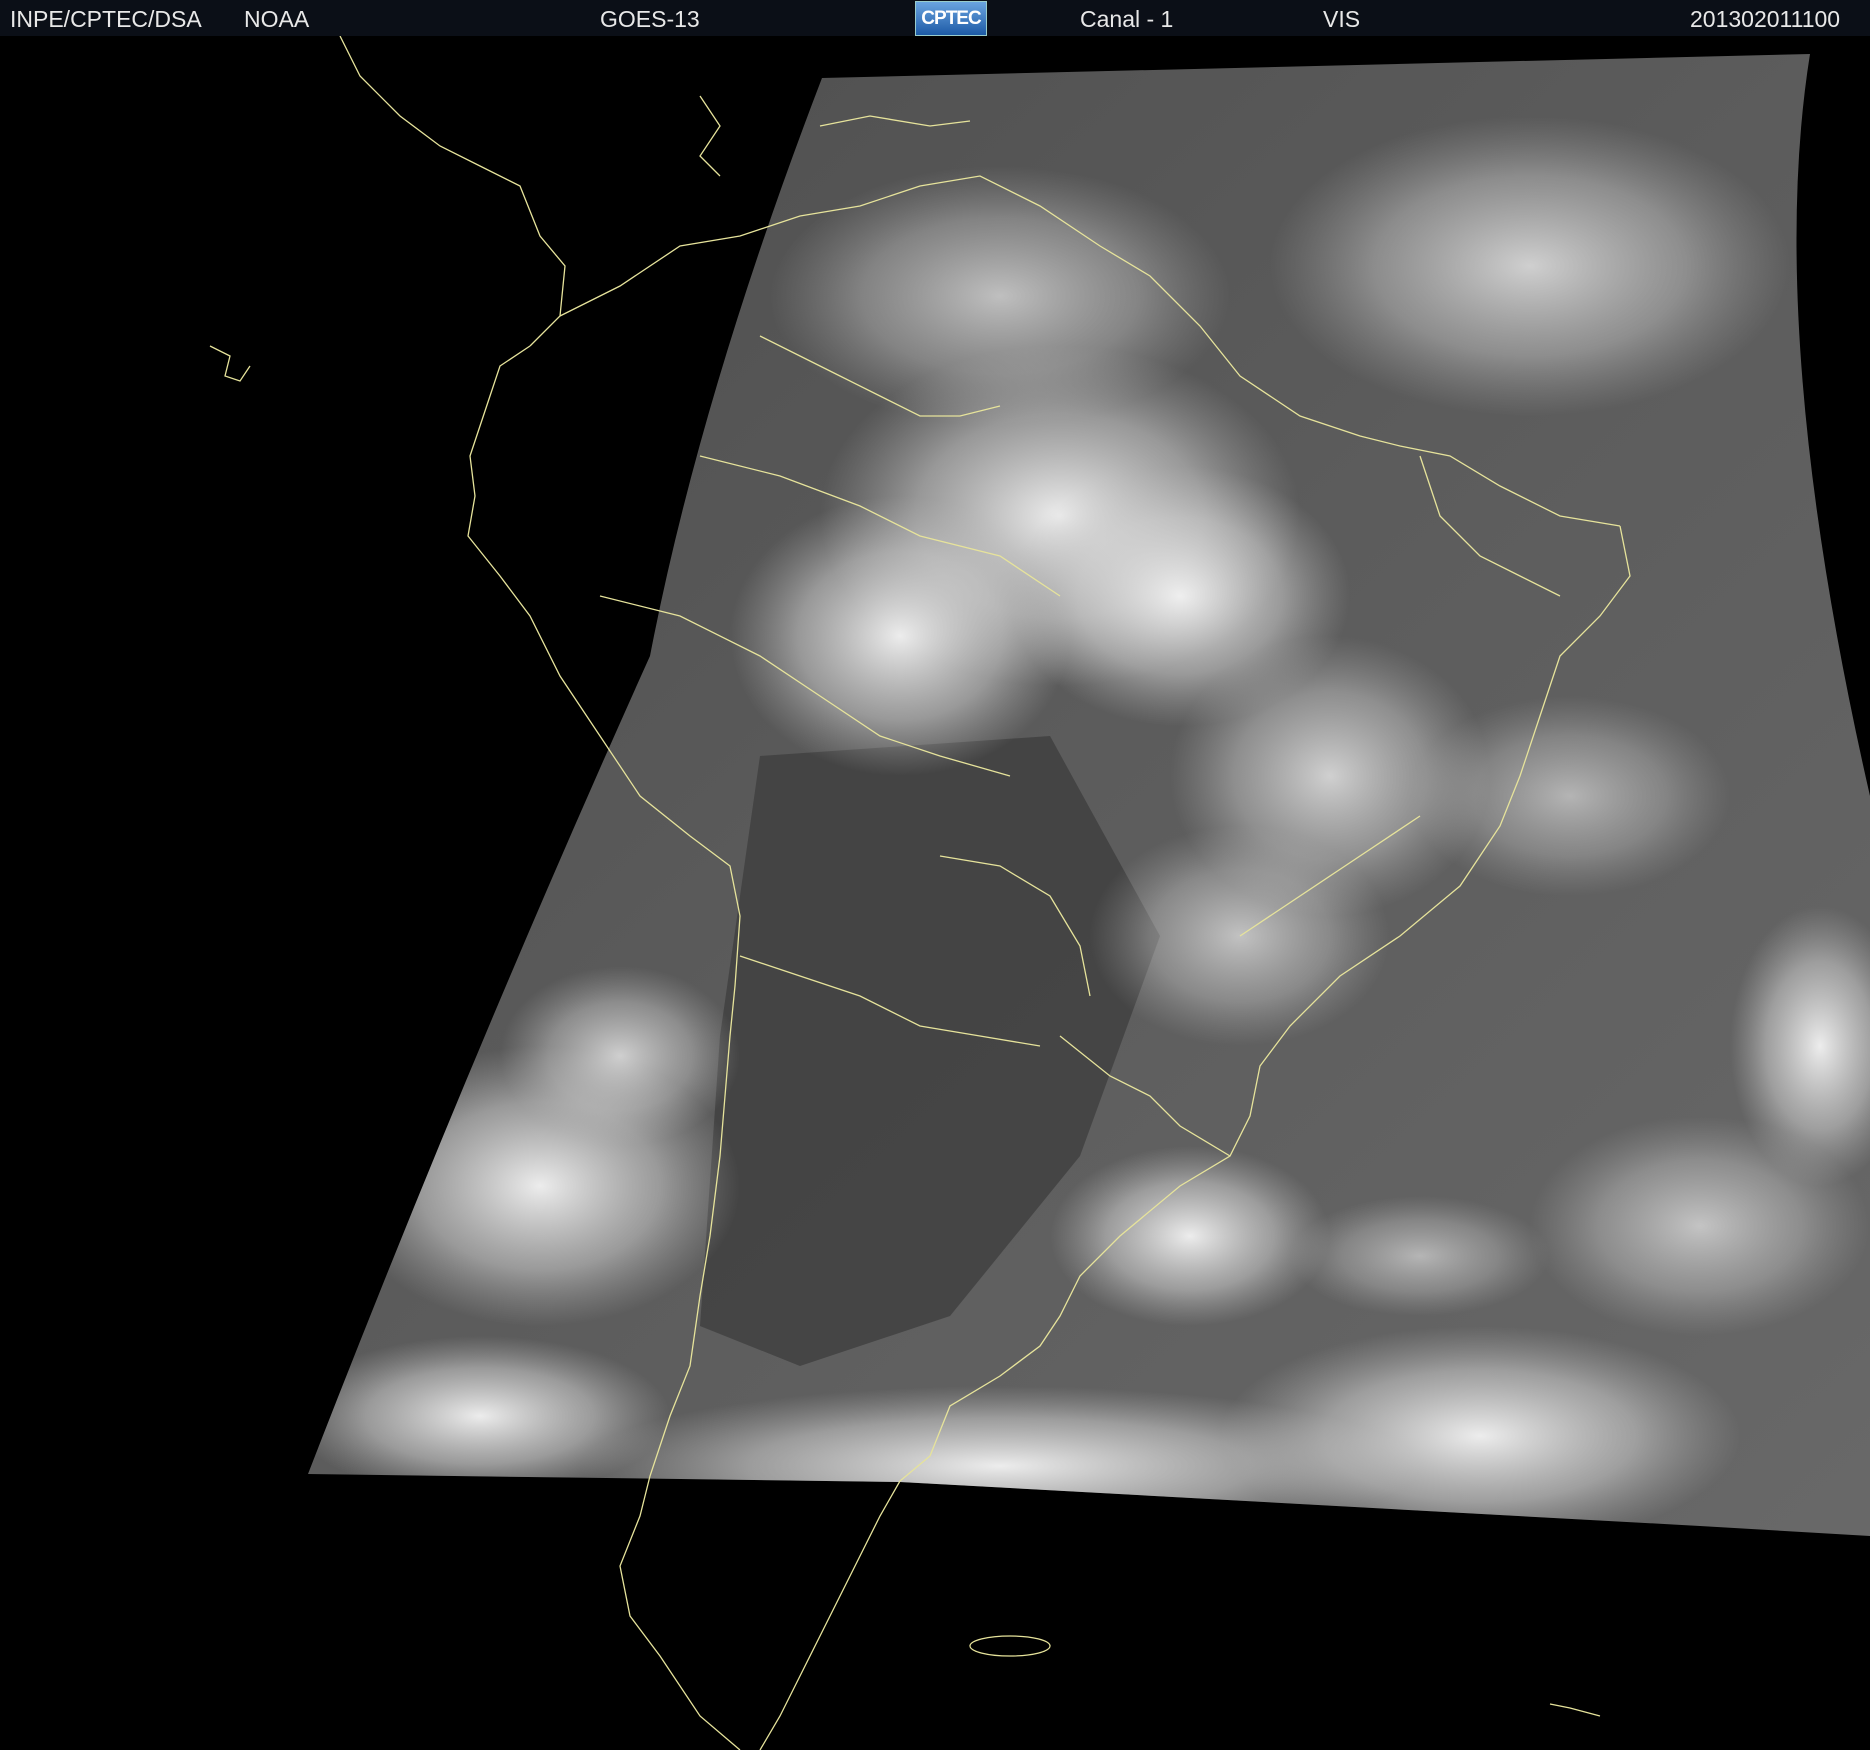 The image size is (1870, 1750). I want to click on band-label: VIS, so click(1342, 19).